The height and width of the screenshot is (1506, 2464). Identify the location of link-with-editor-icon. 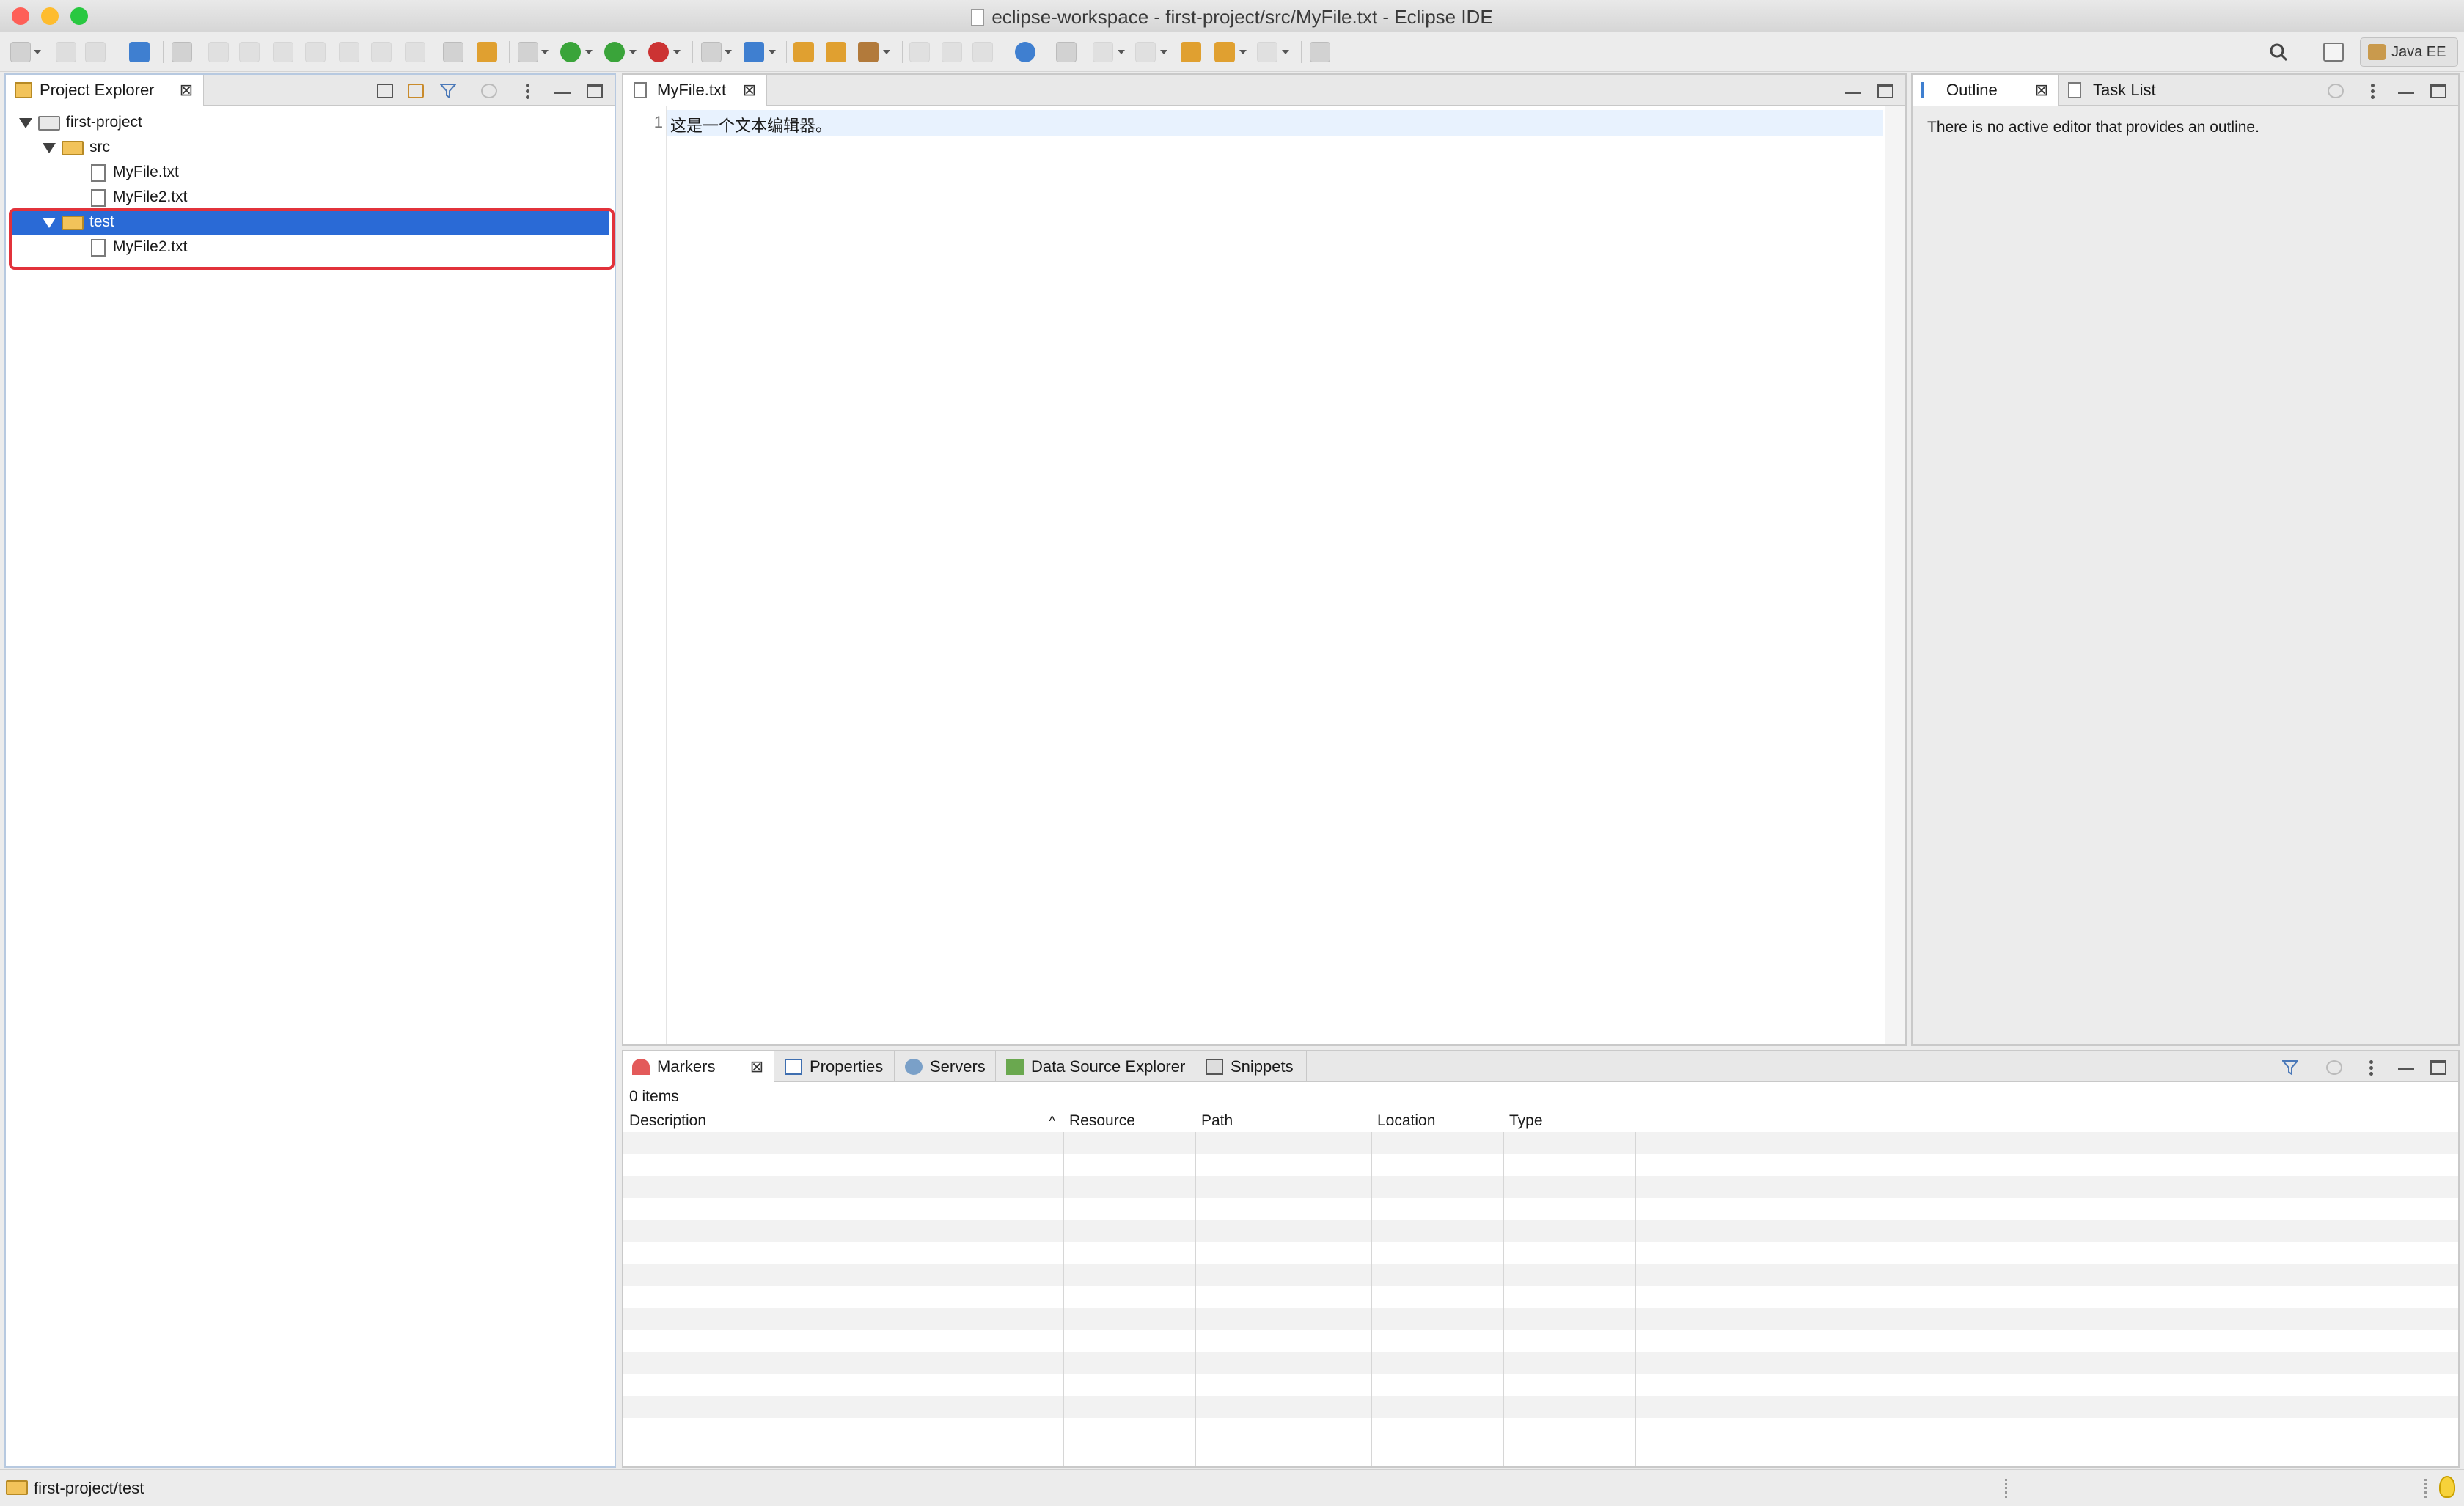
(416, 91).